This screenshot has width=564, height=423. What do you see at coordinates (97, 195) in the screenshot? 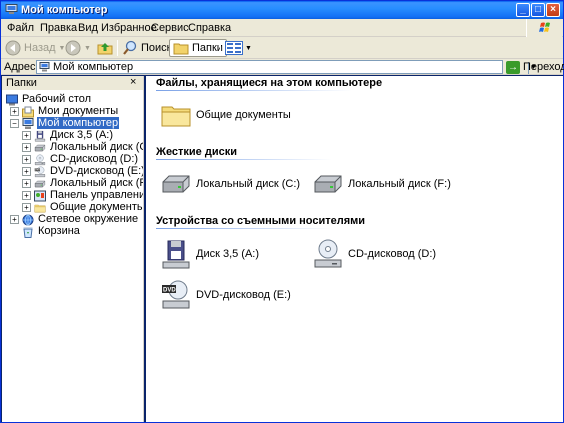
I see `tree-item-label: Панель управления` at bounding box center [97, 195].